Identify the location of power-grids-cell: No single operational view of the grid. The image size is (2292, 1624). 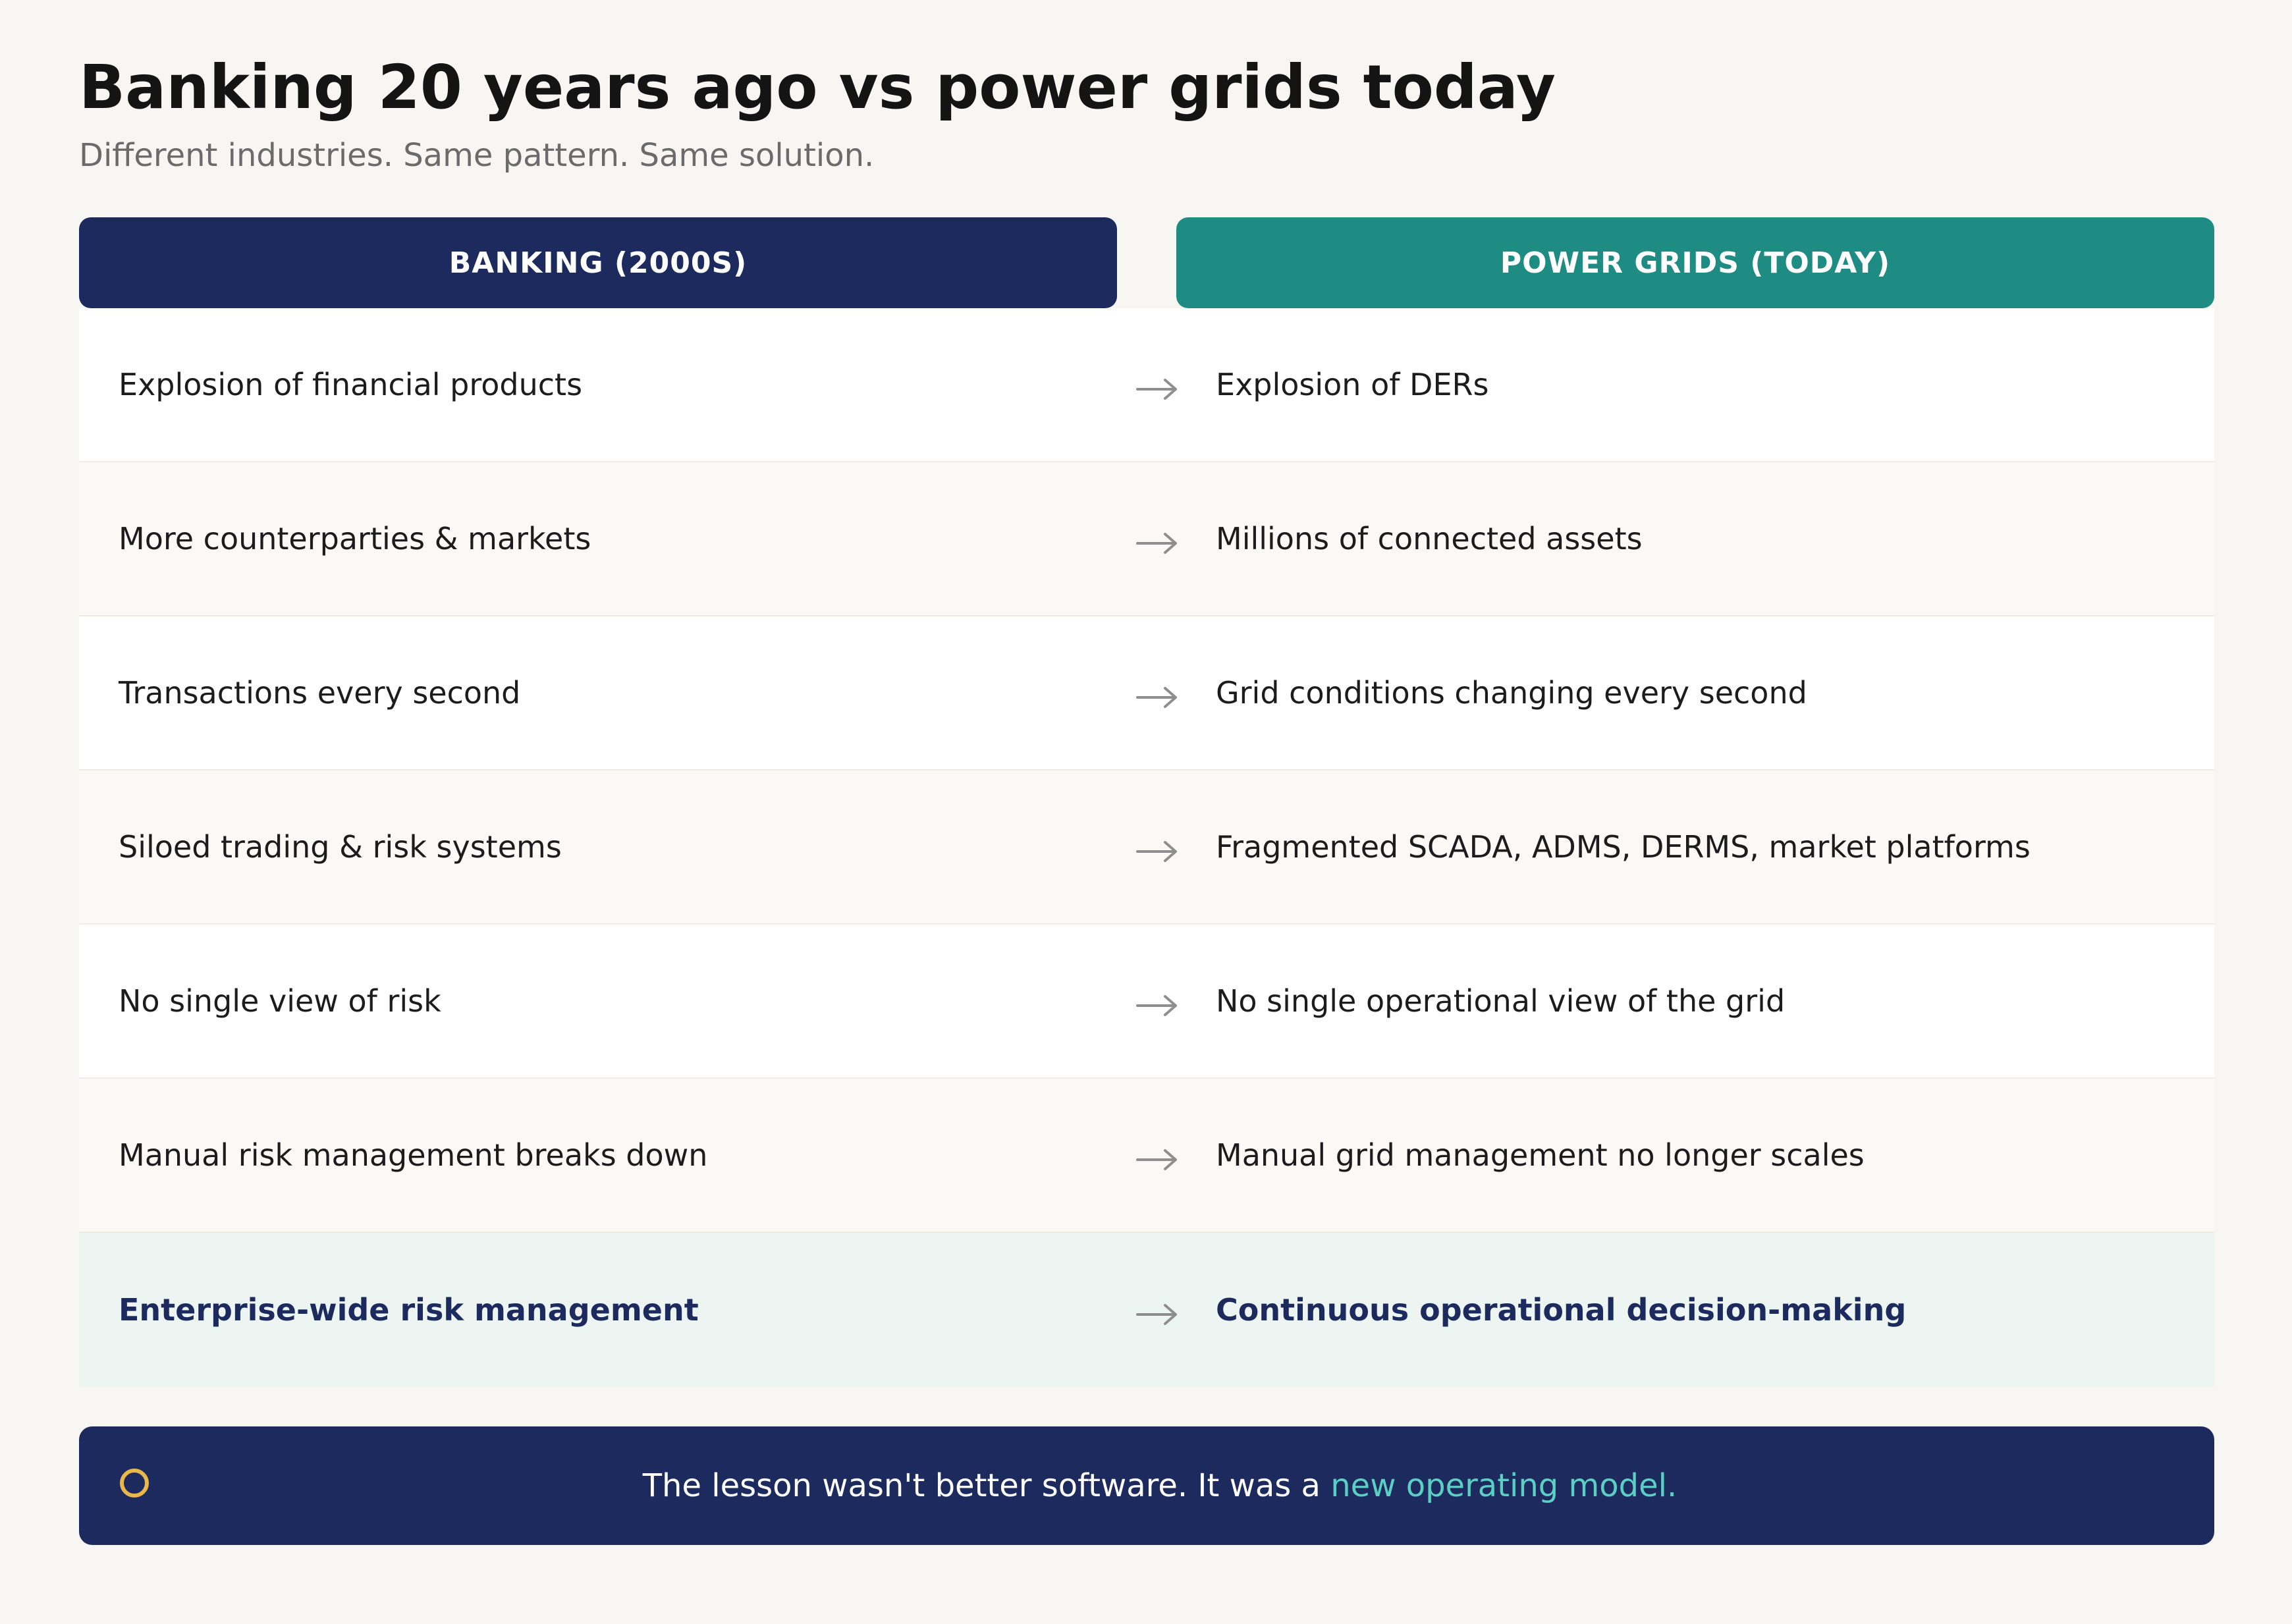
(1501, 1001).